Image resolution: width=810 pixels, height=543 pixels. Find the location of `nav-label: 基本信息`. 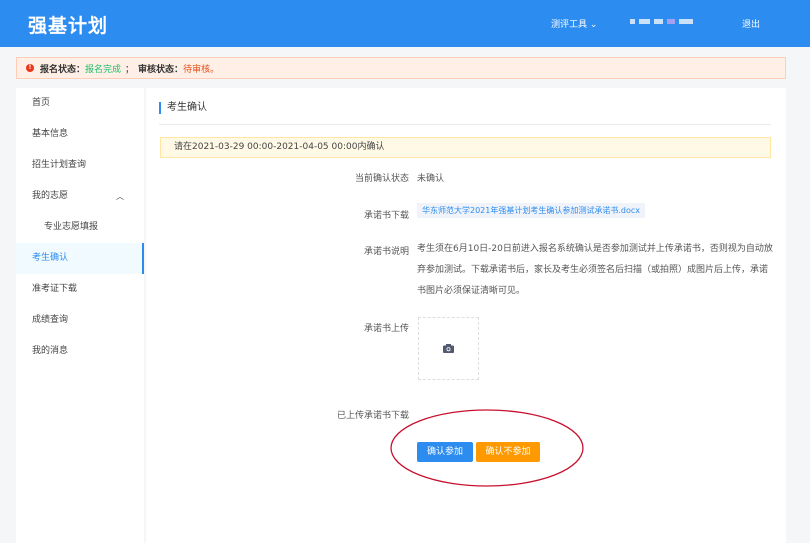

nav-label: 基本信息 is located at coordinates (50, 134).